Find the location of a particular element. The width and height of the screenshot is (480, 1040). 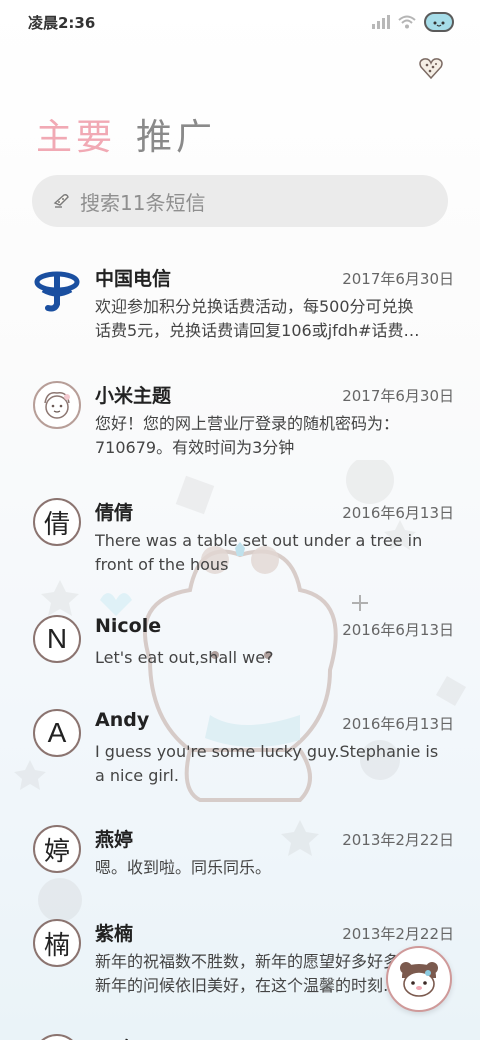

tab-primary: 主要 is located at coordinates (76, 134).